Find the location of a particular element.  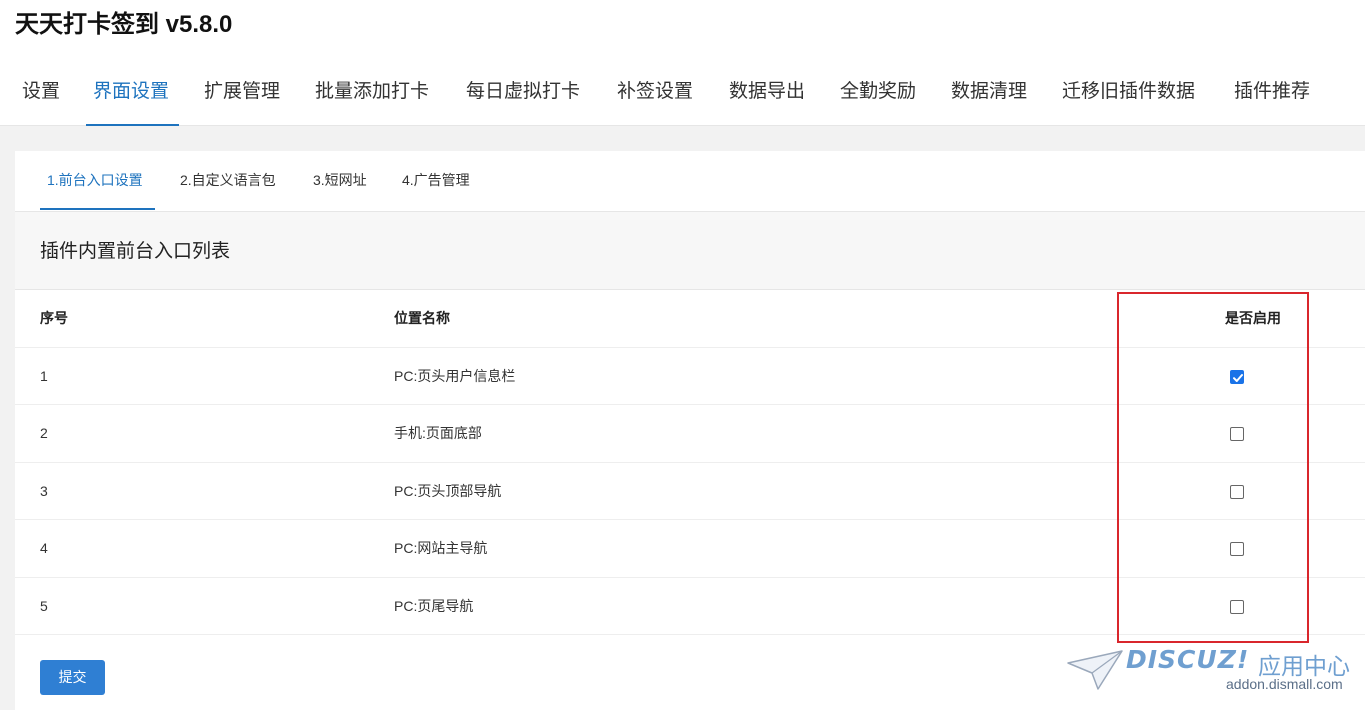

tab-batch-add: 批量添加打卡 is located at coordinates (372, 99).